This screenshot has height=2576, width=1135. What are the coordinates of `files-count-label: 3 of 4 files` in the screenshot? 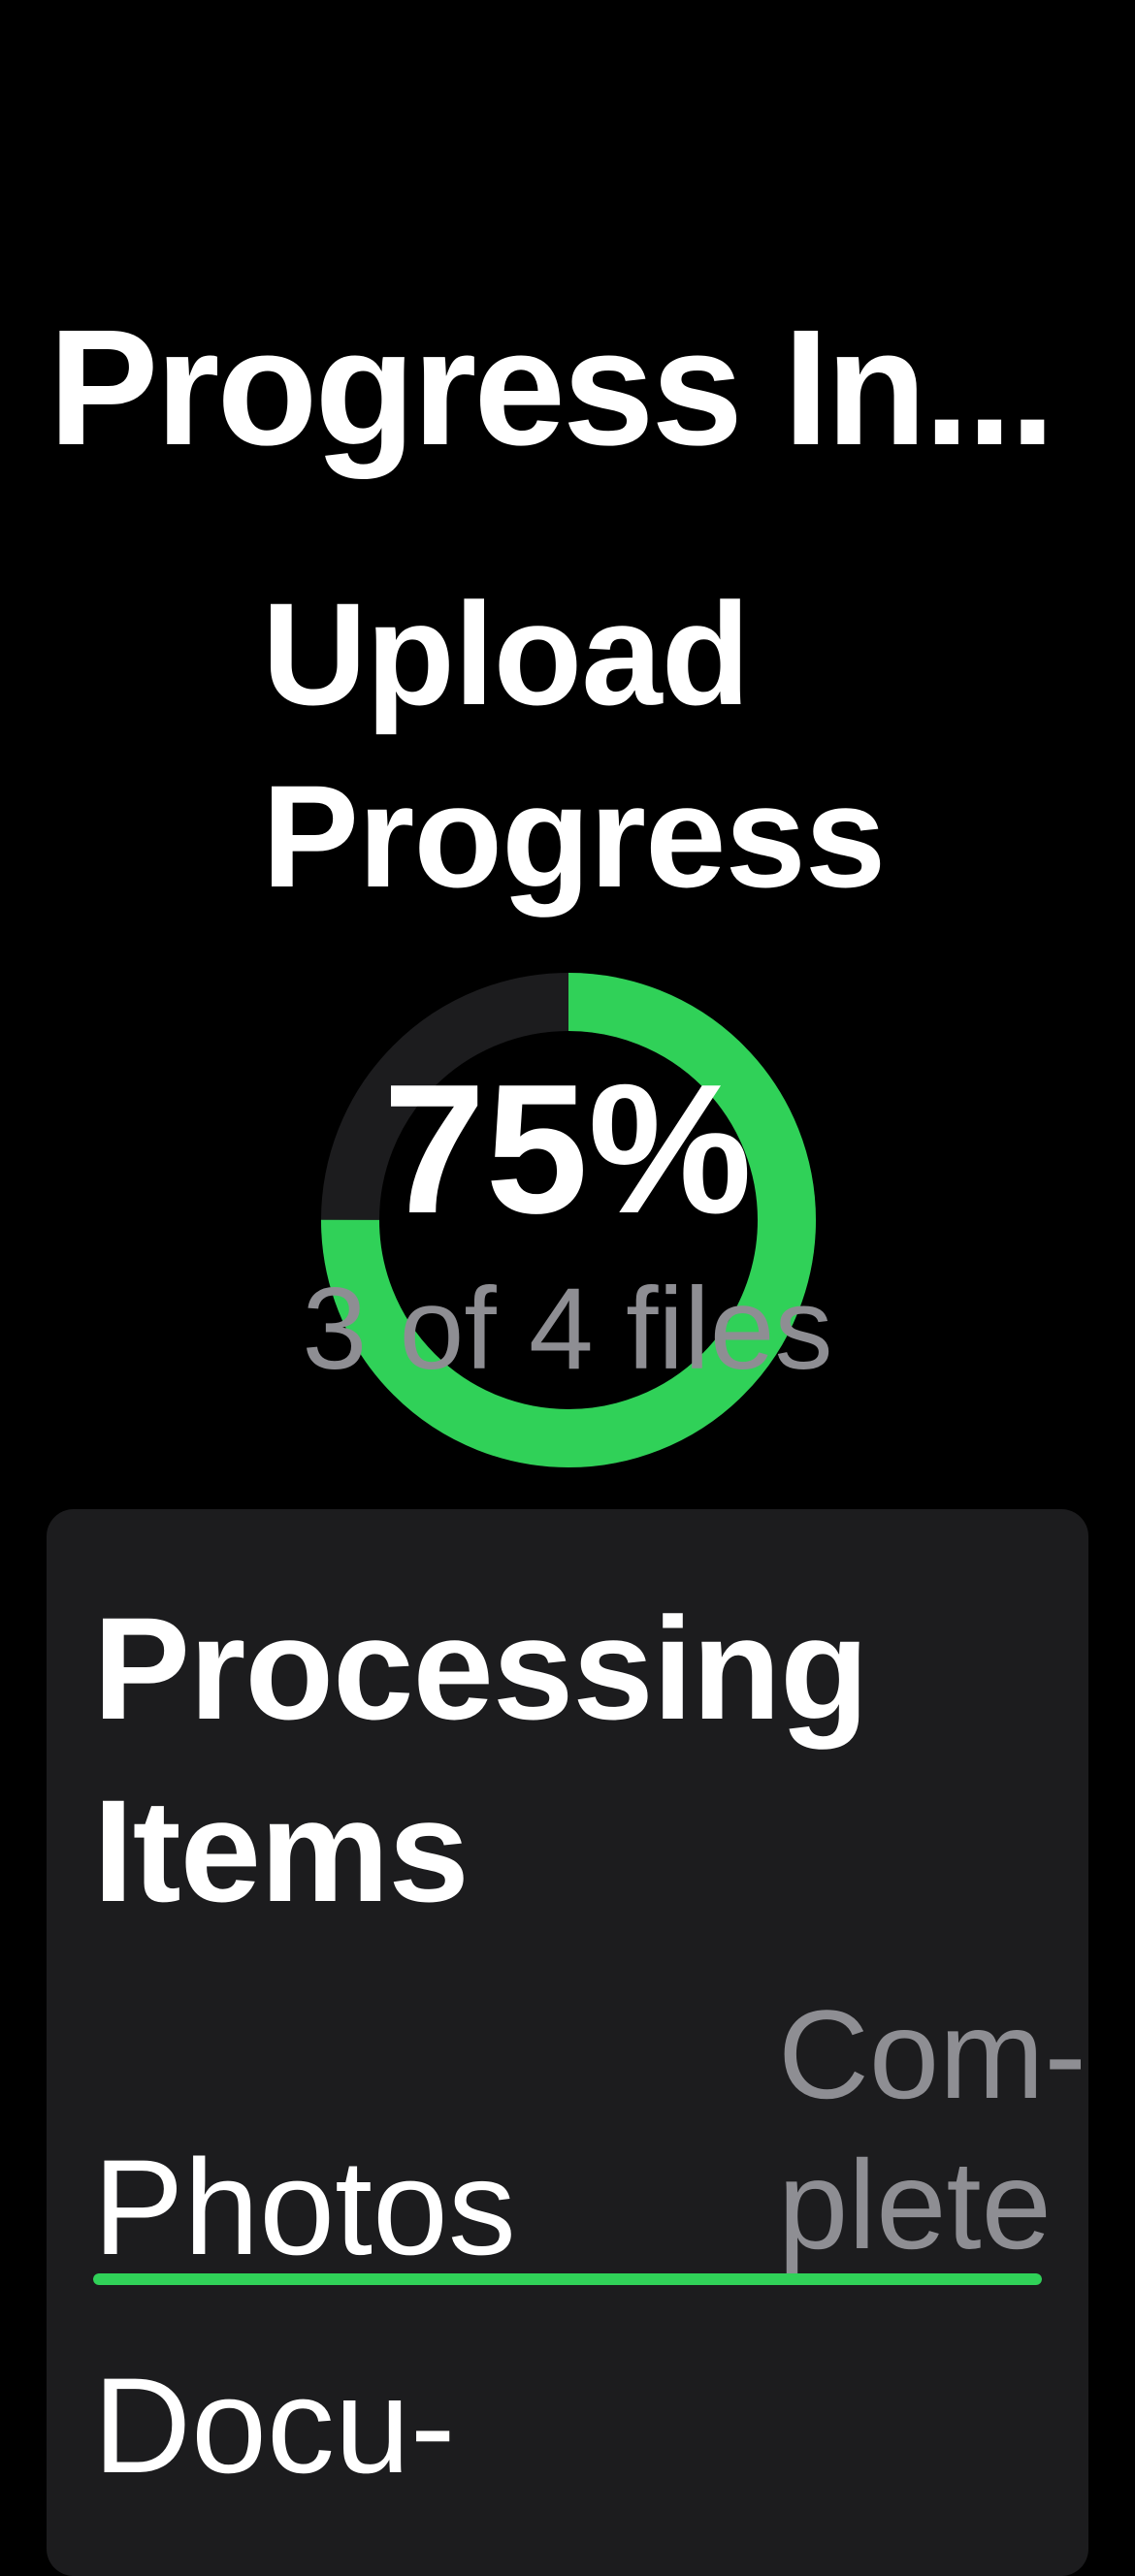 It's located at (567, 1329).